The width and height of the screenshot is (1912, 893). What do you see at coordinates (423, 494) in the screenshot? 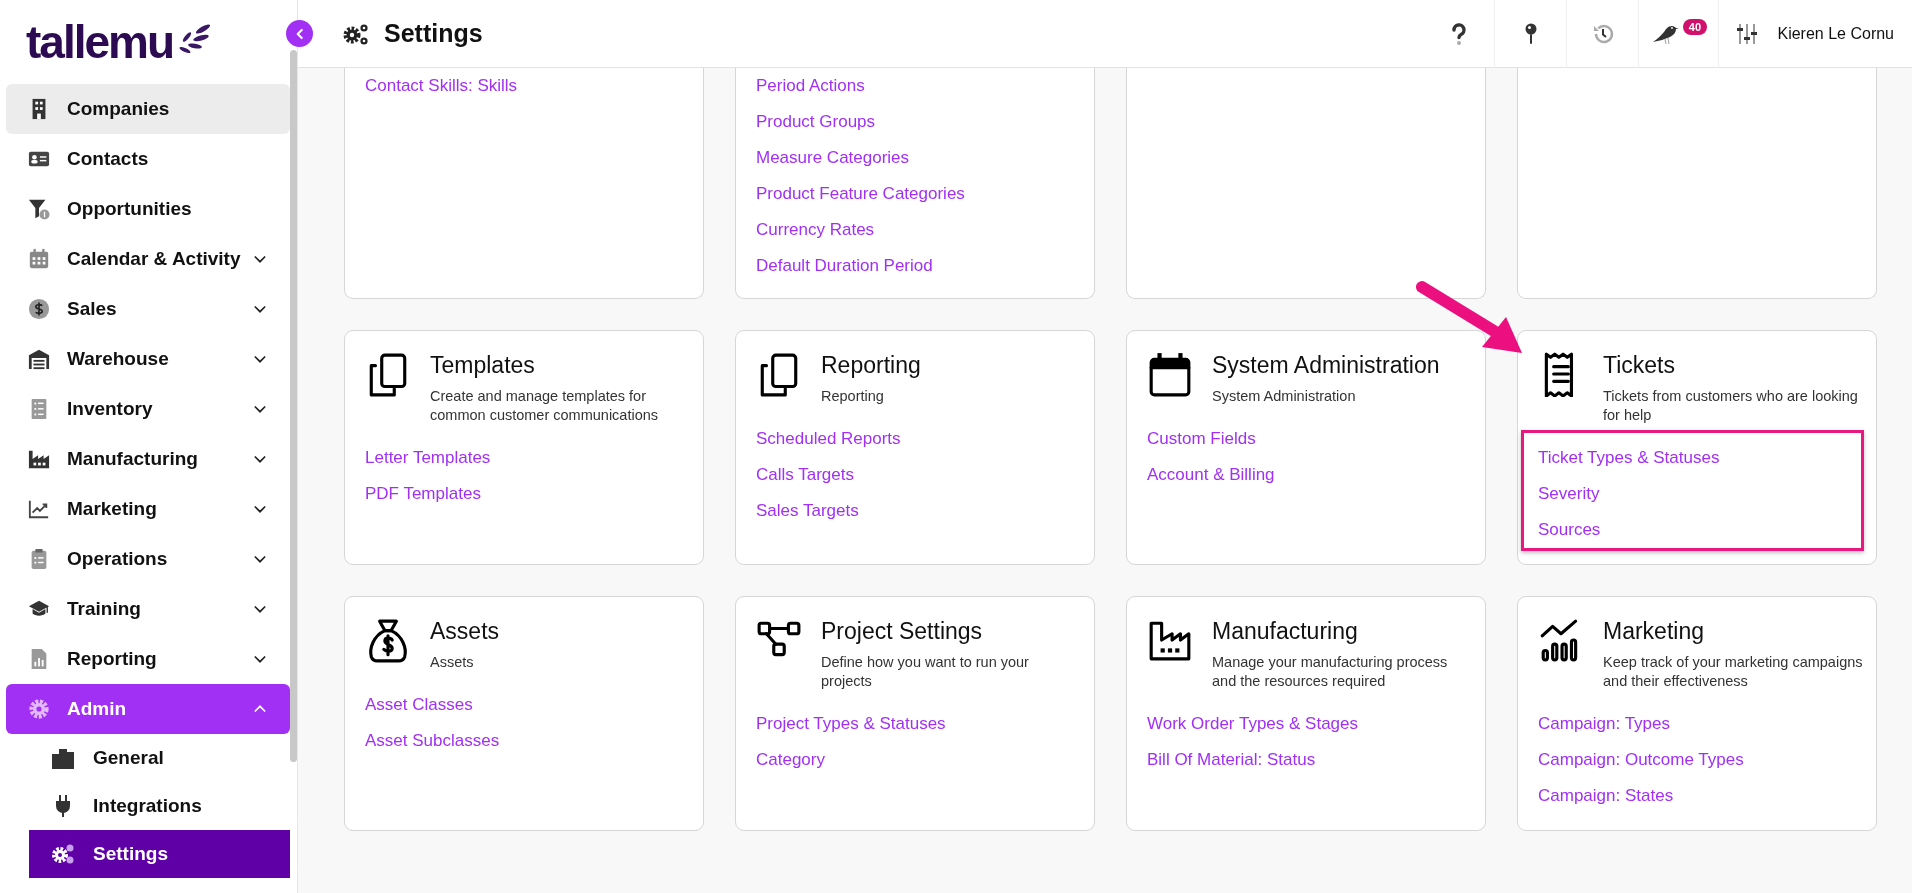
I see `settings-link: PDF Templates` at bounding box center [423, 494].